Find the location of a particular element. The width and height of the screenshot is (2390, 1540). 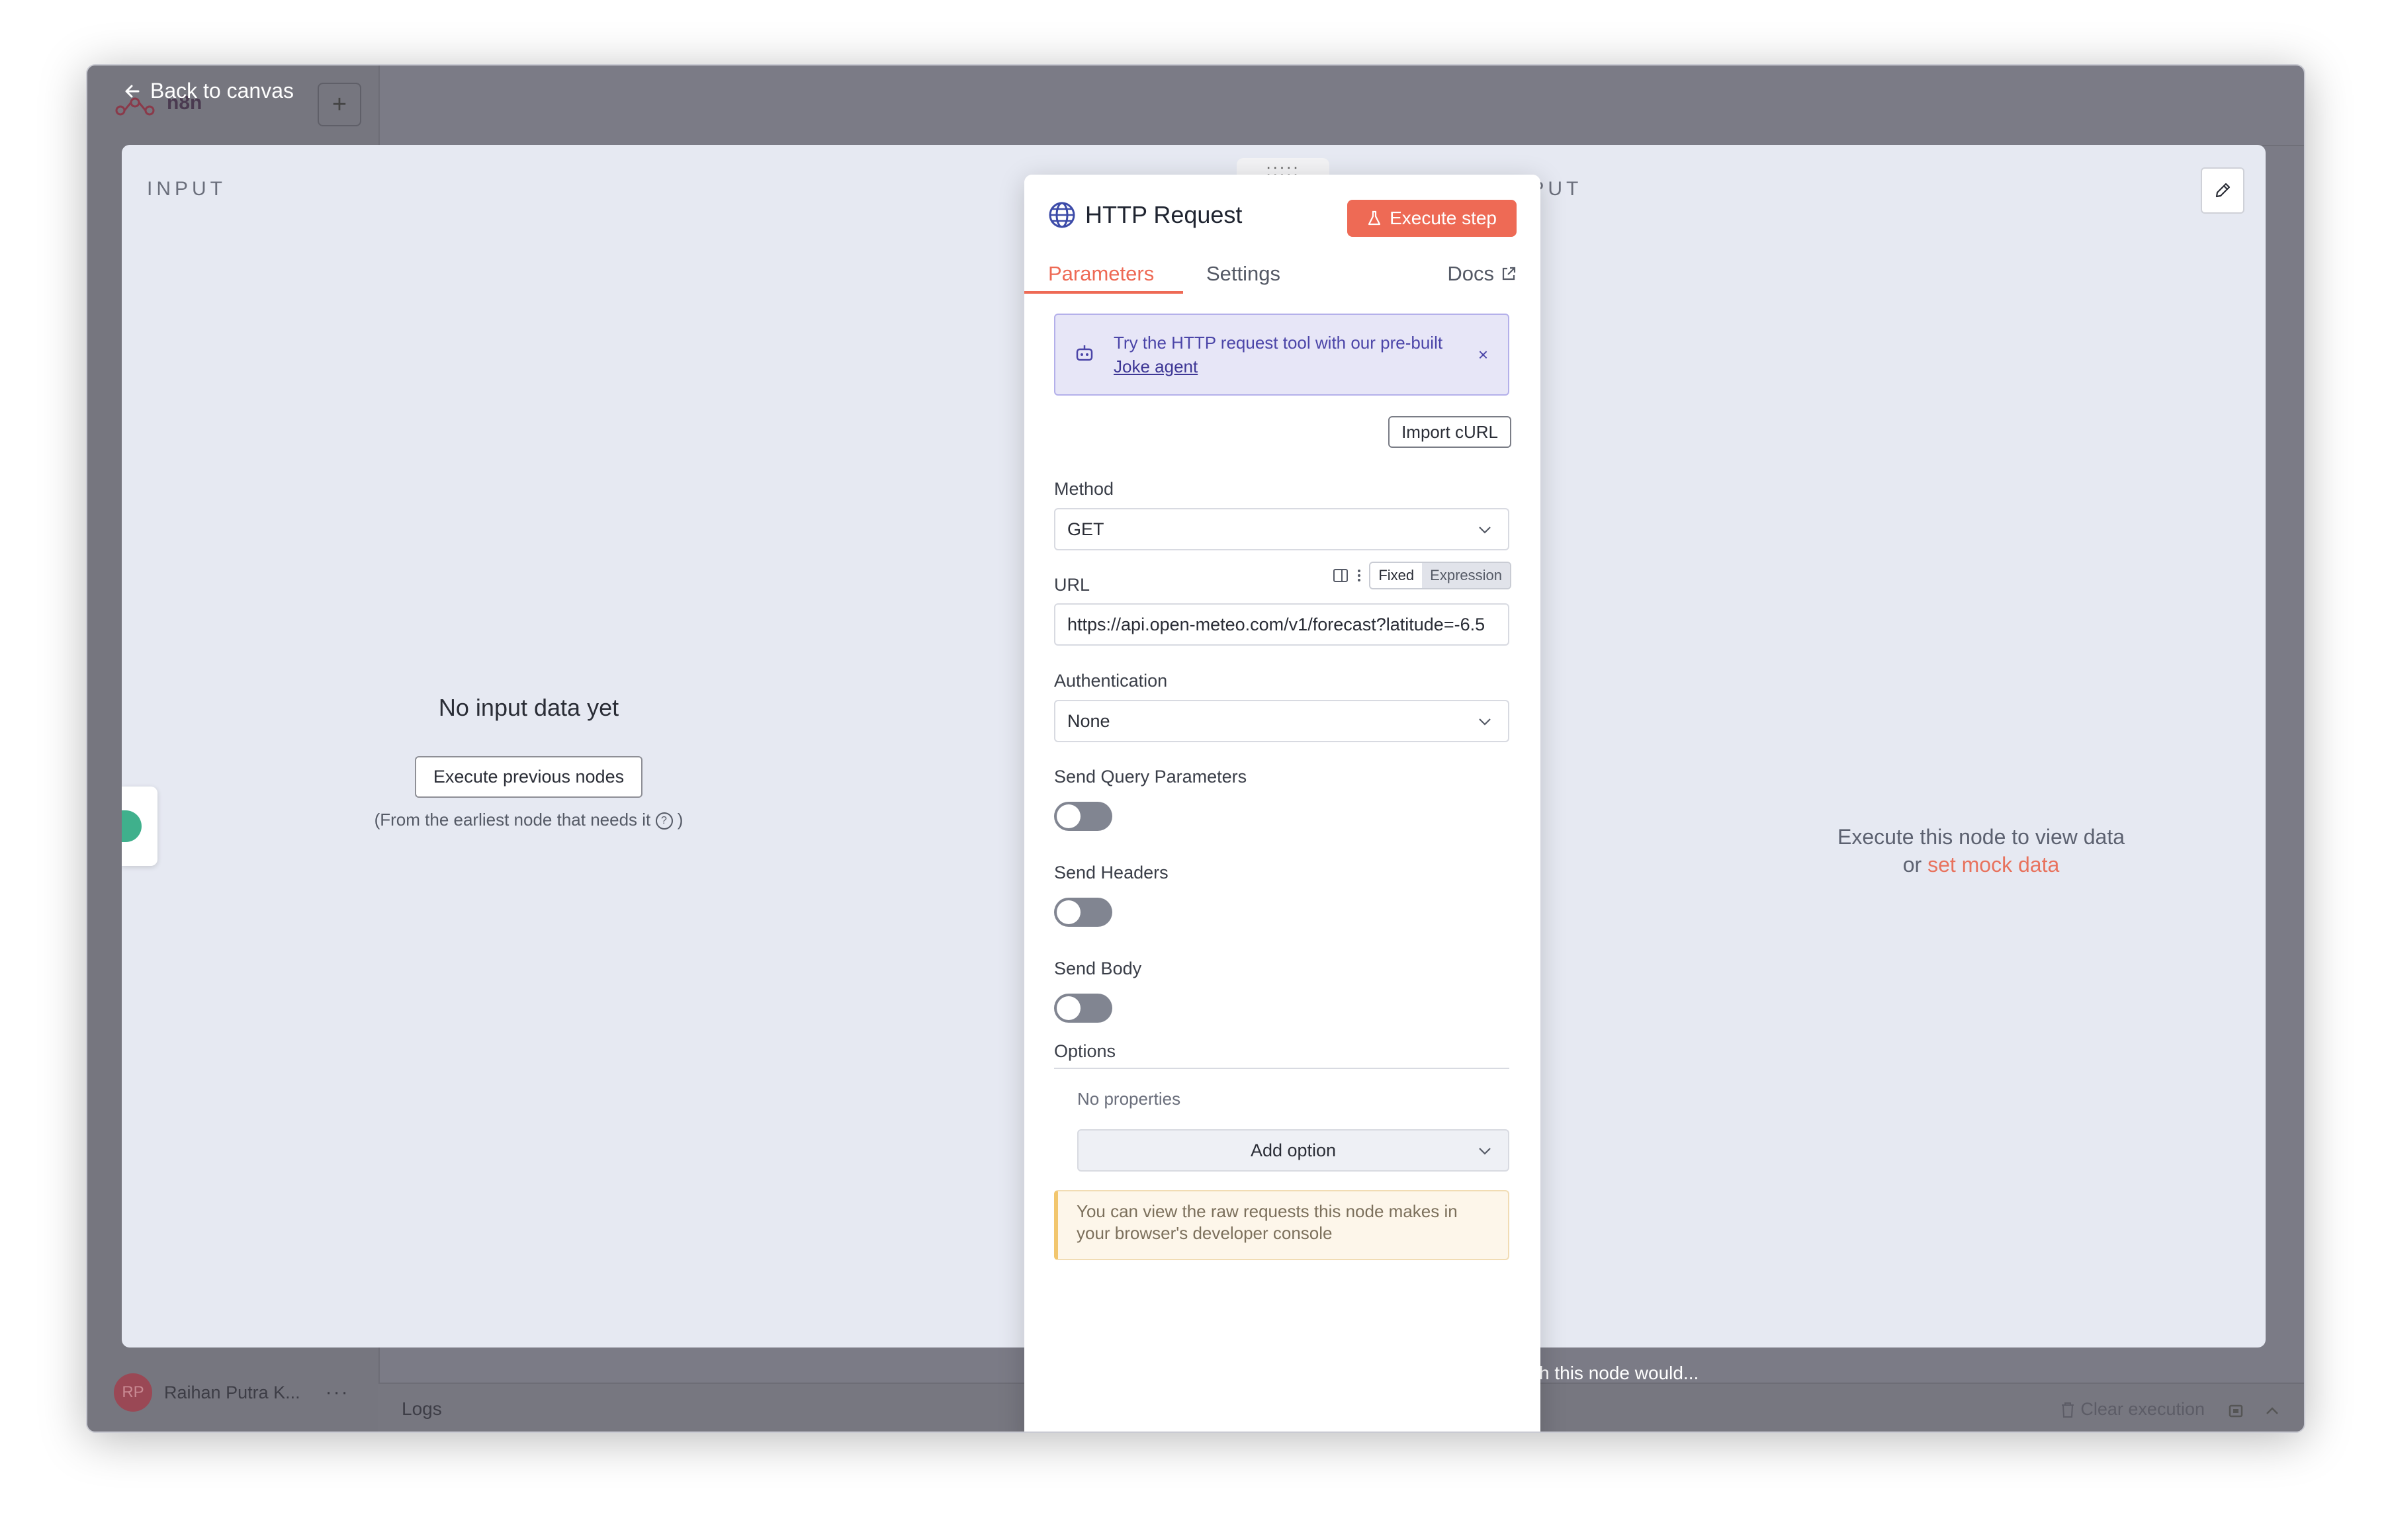

mode-expression: Expression is located at coordinates (1466, 575).